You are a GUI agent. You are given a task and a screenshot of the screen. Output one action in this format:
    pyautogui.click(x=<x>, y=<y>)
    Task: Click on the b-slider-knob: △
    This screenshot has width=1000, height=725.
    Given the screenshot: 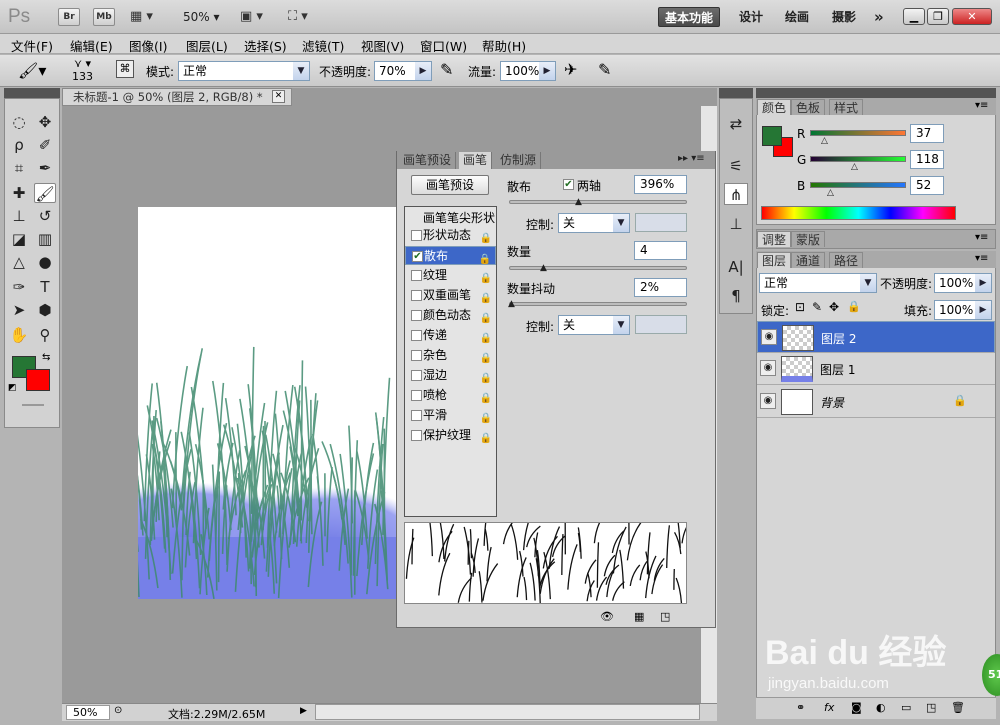 What is the action you would take?
    pyautogui.click(x=830, y=193)
    